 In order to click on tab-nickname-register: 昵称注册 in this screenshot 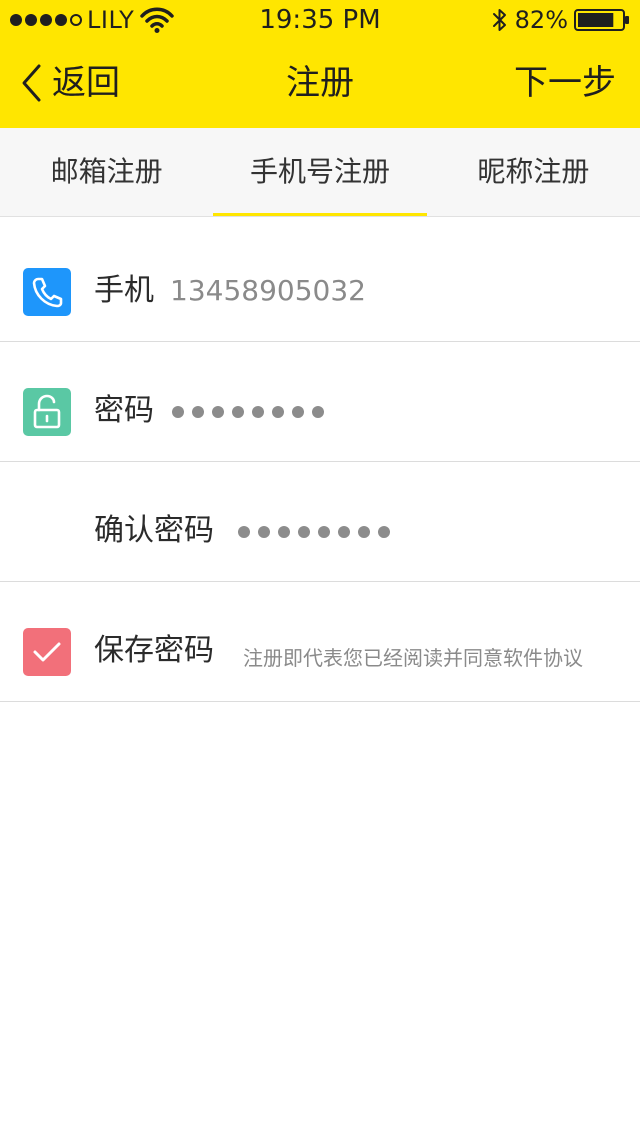, I will do `click(533, 172)`.